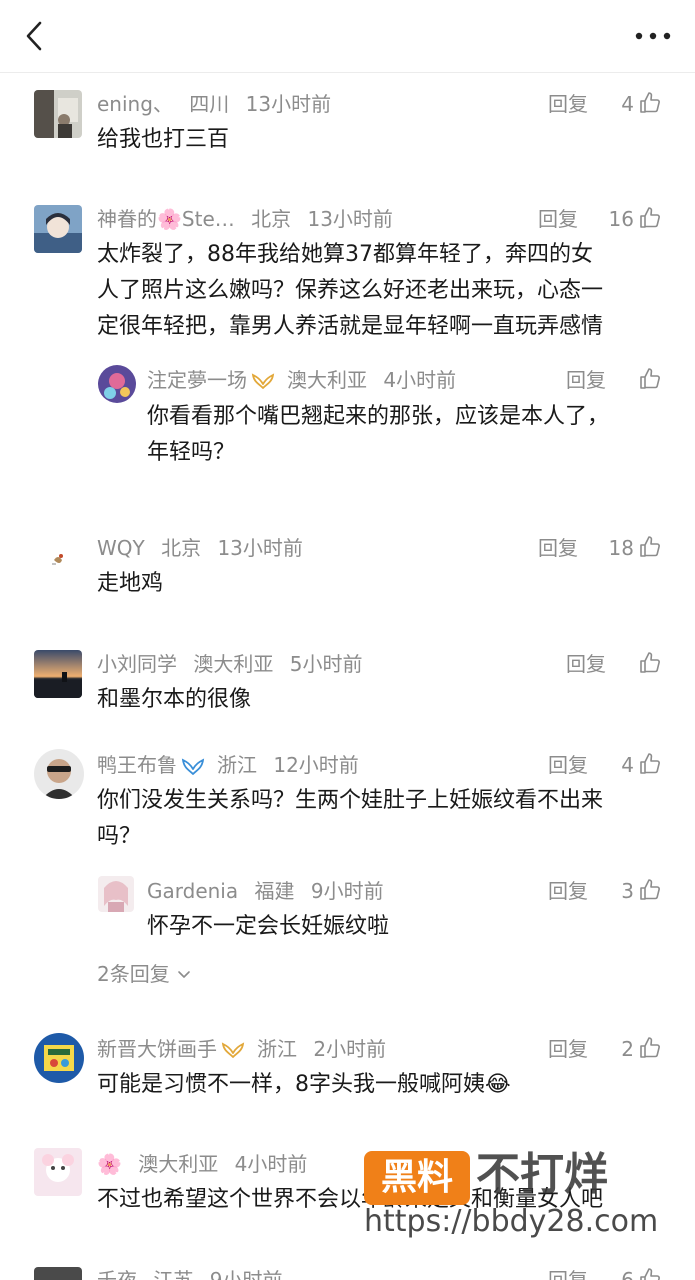 The image size is (695, 1280). What do you see at coordinates (350, 1049) in the screenshot?
I see `timestamp: 2小时前` at bounding box center [350, 1049].